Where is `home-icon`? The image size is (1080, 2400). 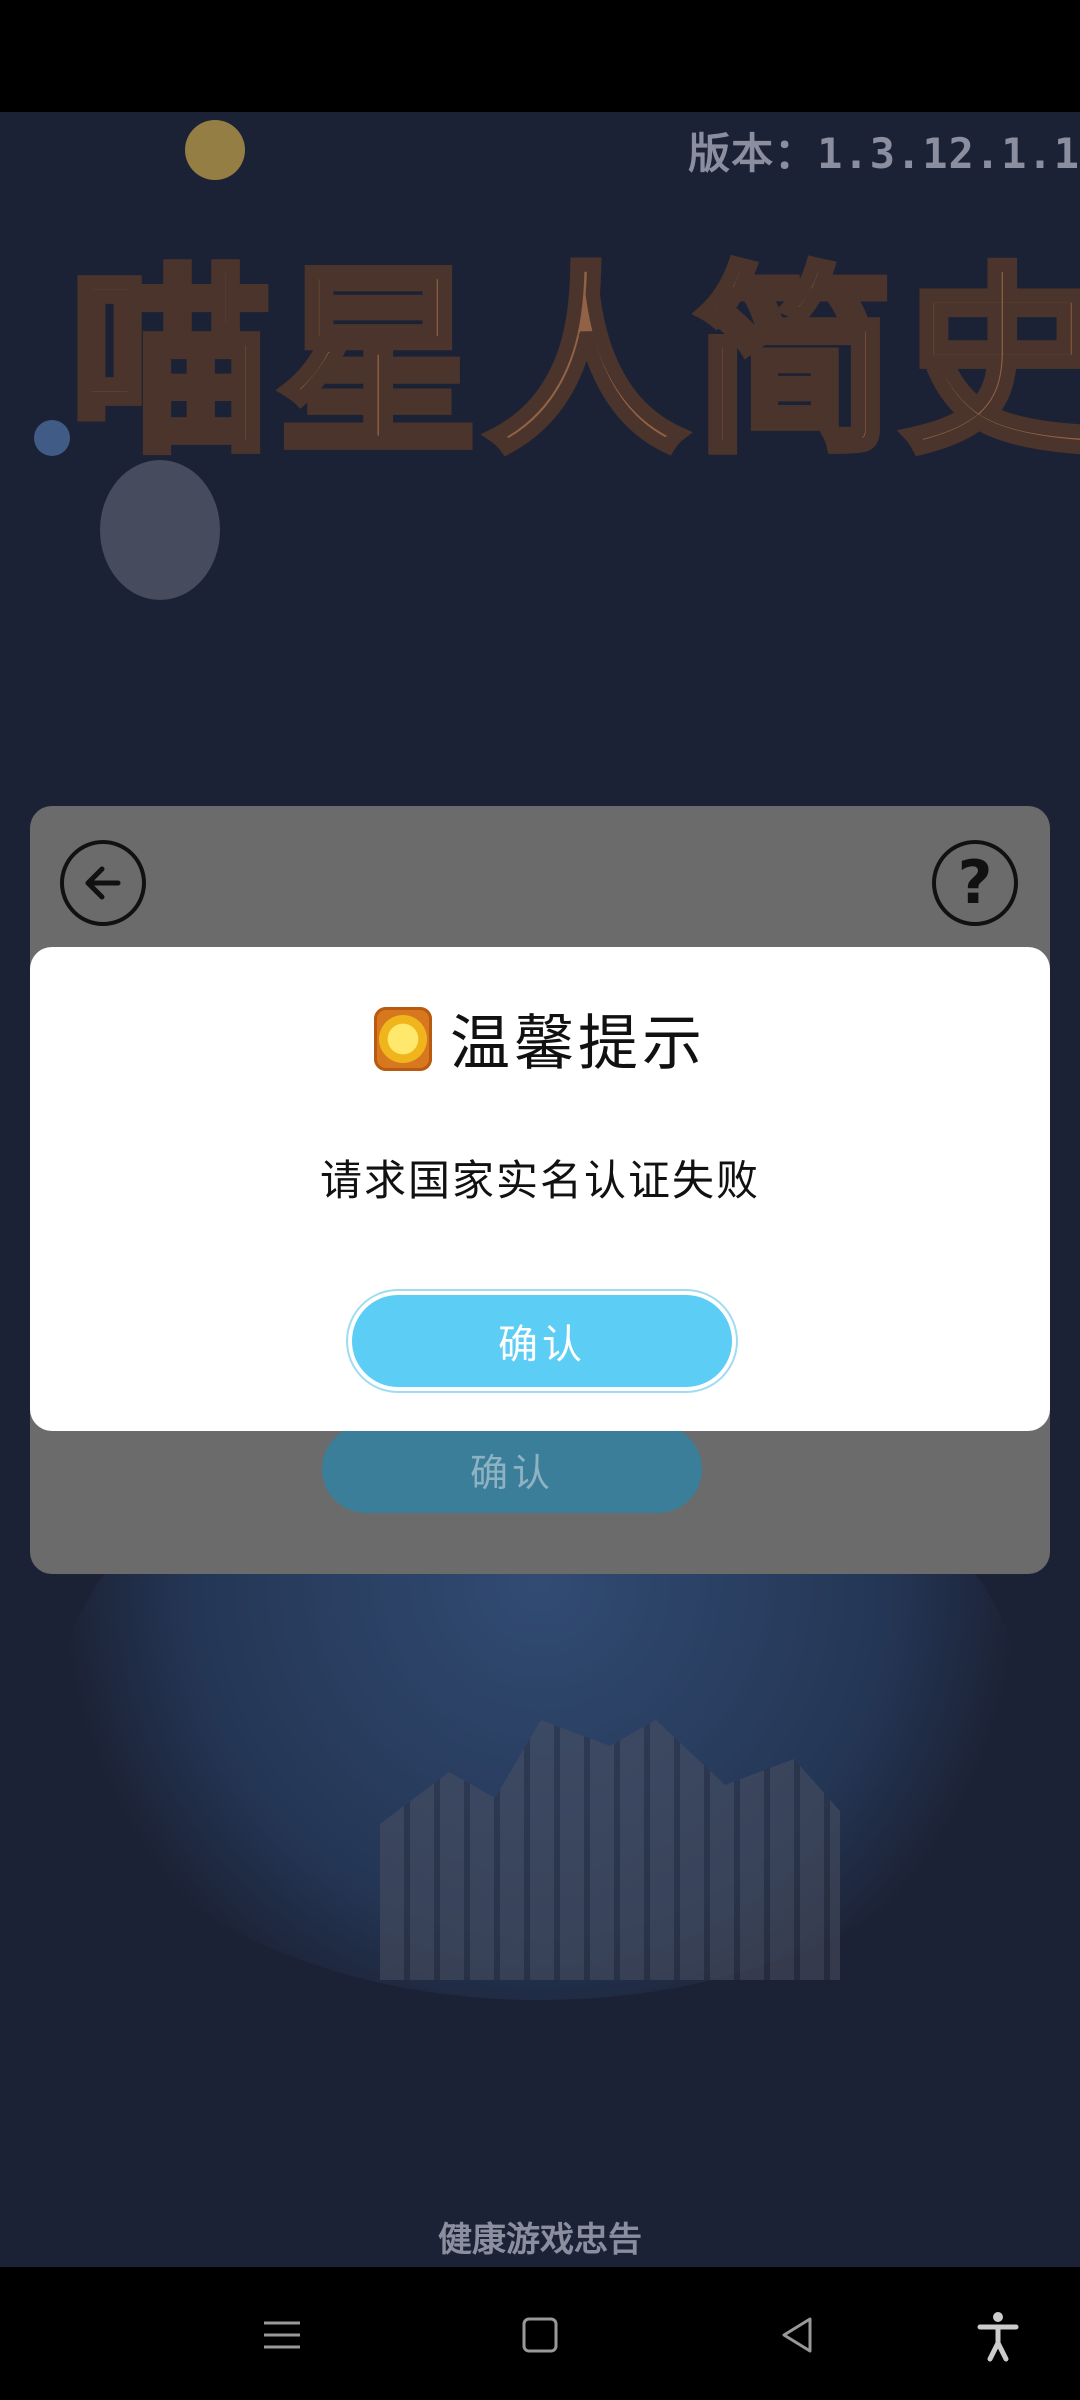
home-icon is located at coordinates (540, 2335).